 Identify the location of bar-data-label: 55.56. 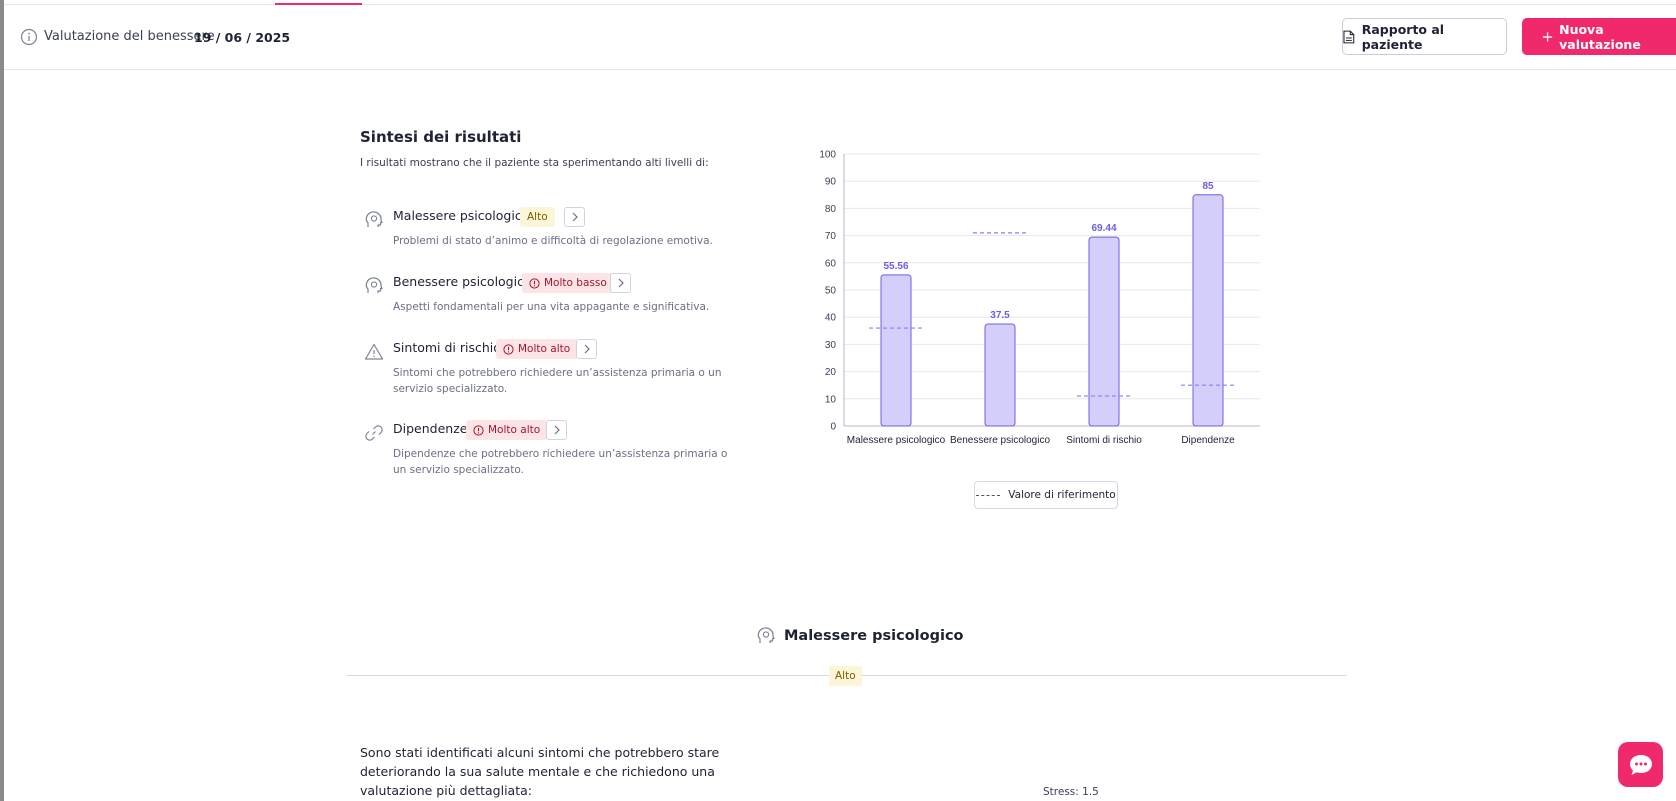
(895, 266).